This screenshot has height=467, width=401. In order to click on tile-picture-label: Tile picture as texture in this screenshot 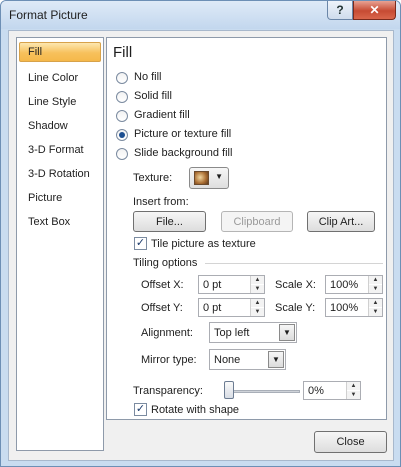, I will do `click(203, 244)`.